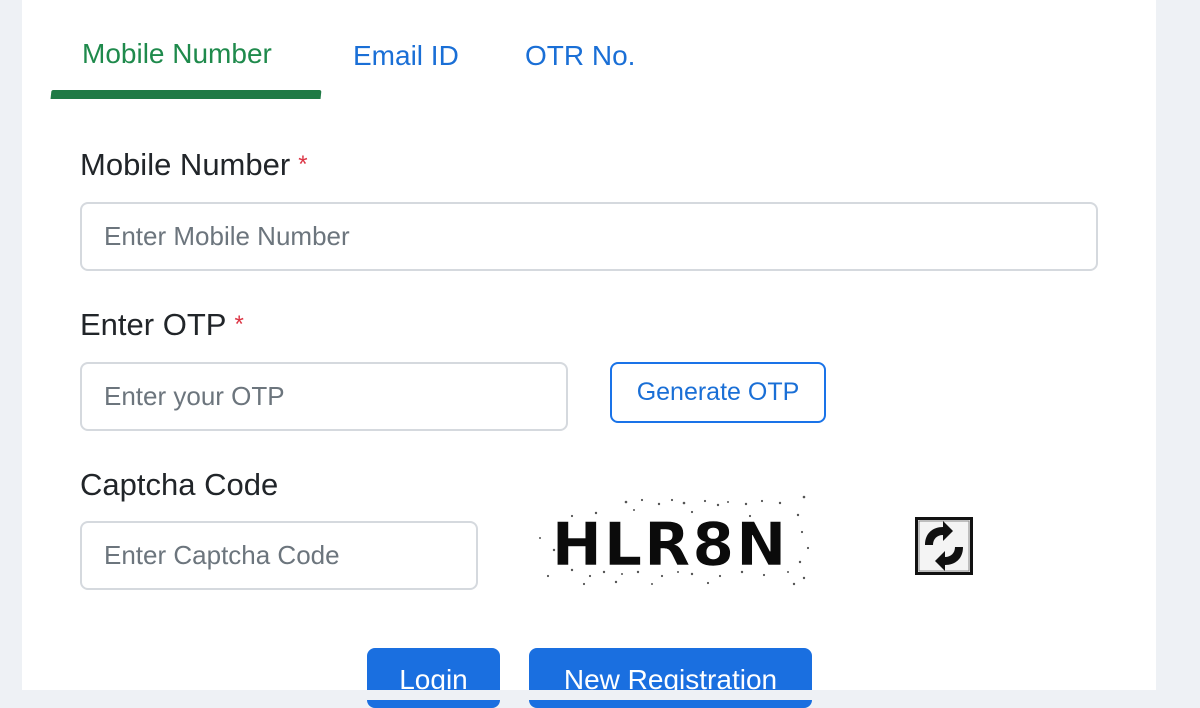 This screenshot has width=1200, height=708. Describe the element at coordinates (670, 545) in the screenshot. I see `captcha-text: HLR8N` at that location.